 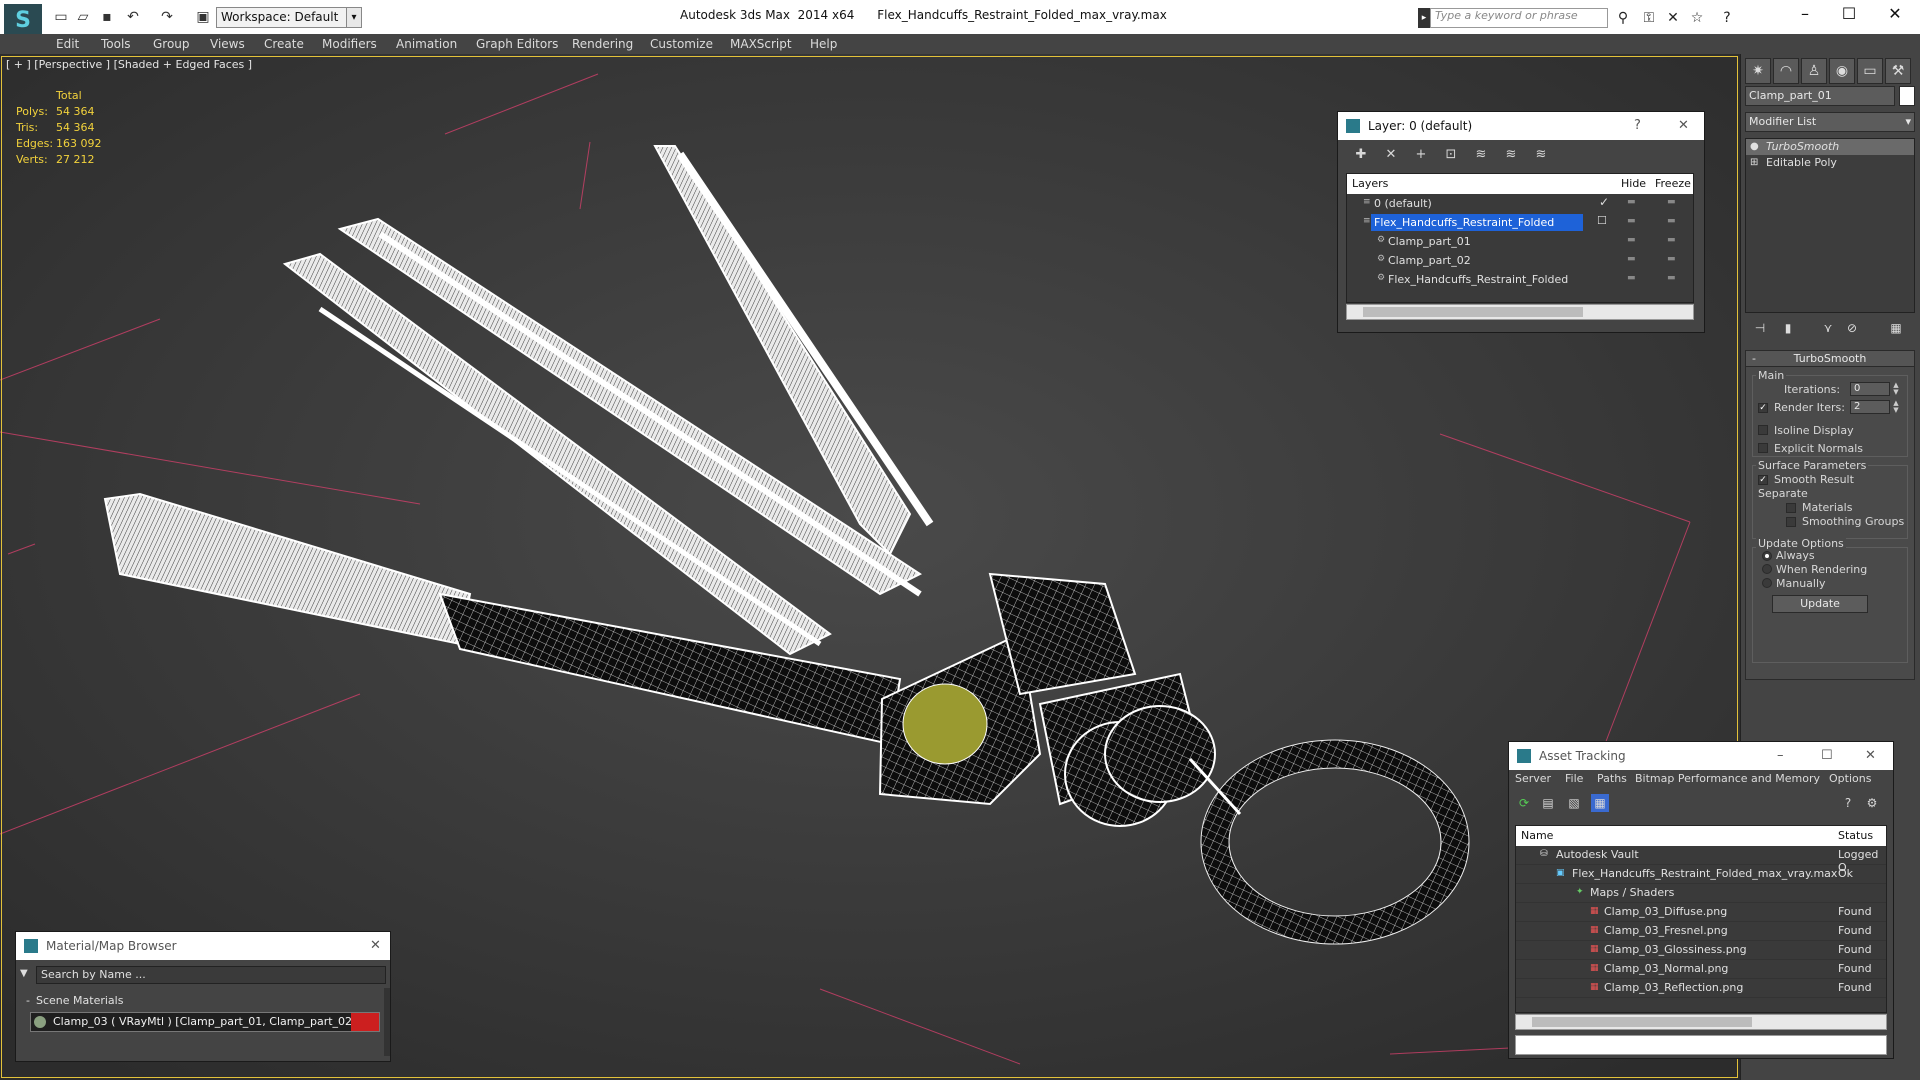 What do you see at coordinates (349, 44) in the screenshot?
I see `menu-modifiers: Modifiers` at bounding box center [349, 44].